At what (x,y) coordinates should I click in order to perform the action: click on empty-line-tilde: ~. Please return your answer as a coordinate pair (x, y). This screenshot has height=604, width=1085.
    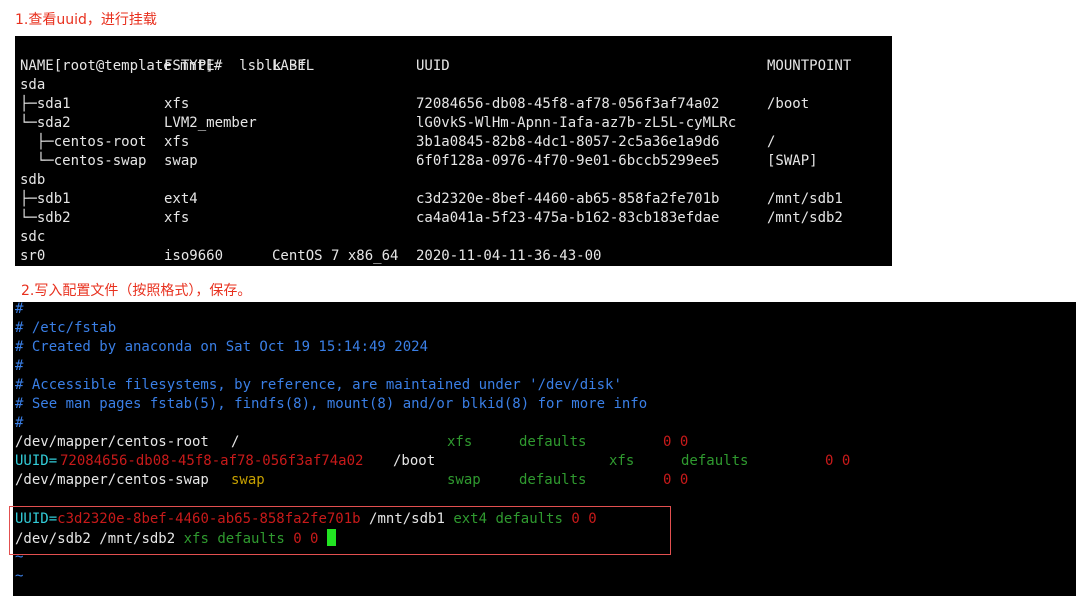
    Looking at the image, I should click on (19, 576).